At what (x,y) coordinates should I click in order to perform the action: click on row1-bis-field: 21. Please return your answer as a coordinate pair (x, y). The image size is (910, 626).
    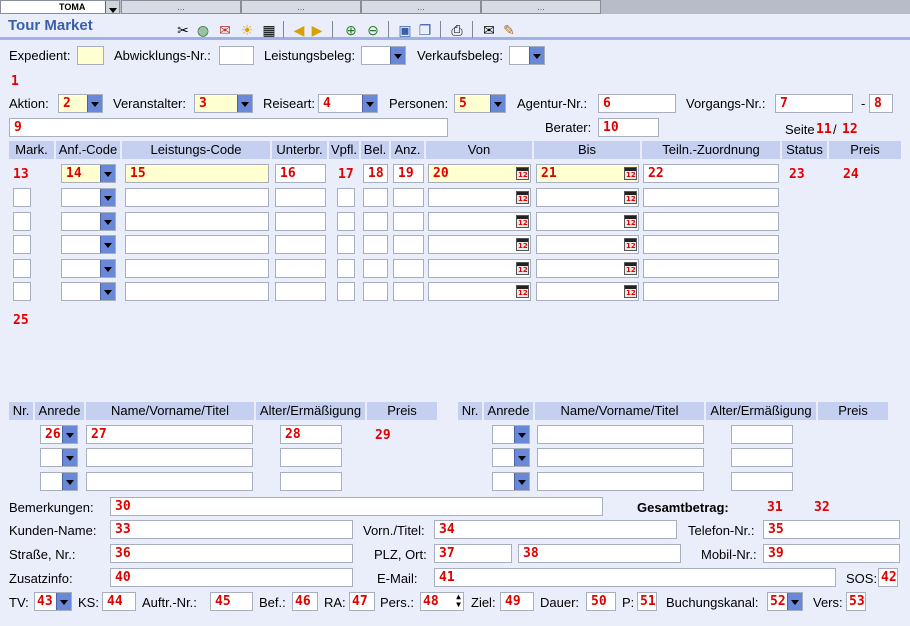
    Looking at the image, I should click on (587, 173).